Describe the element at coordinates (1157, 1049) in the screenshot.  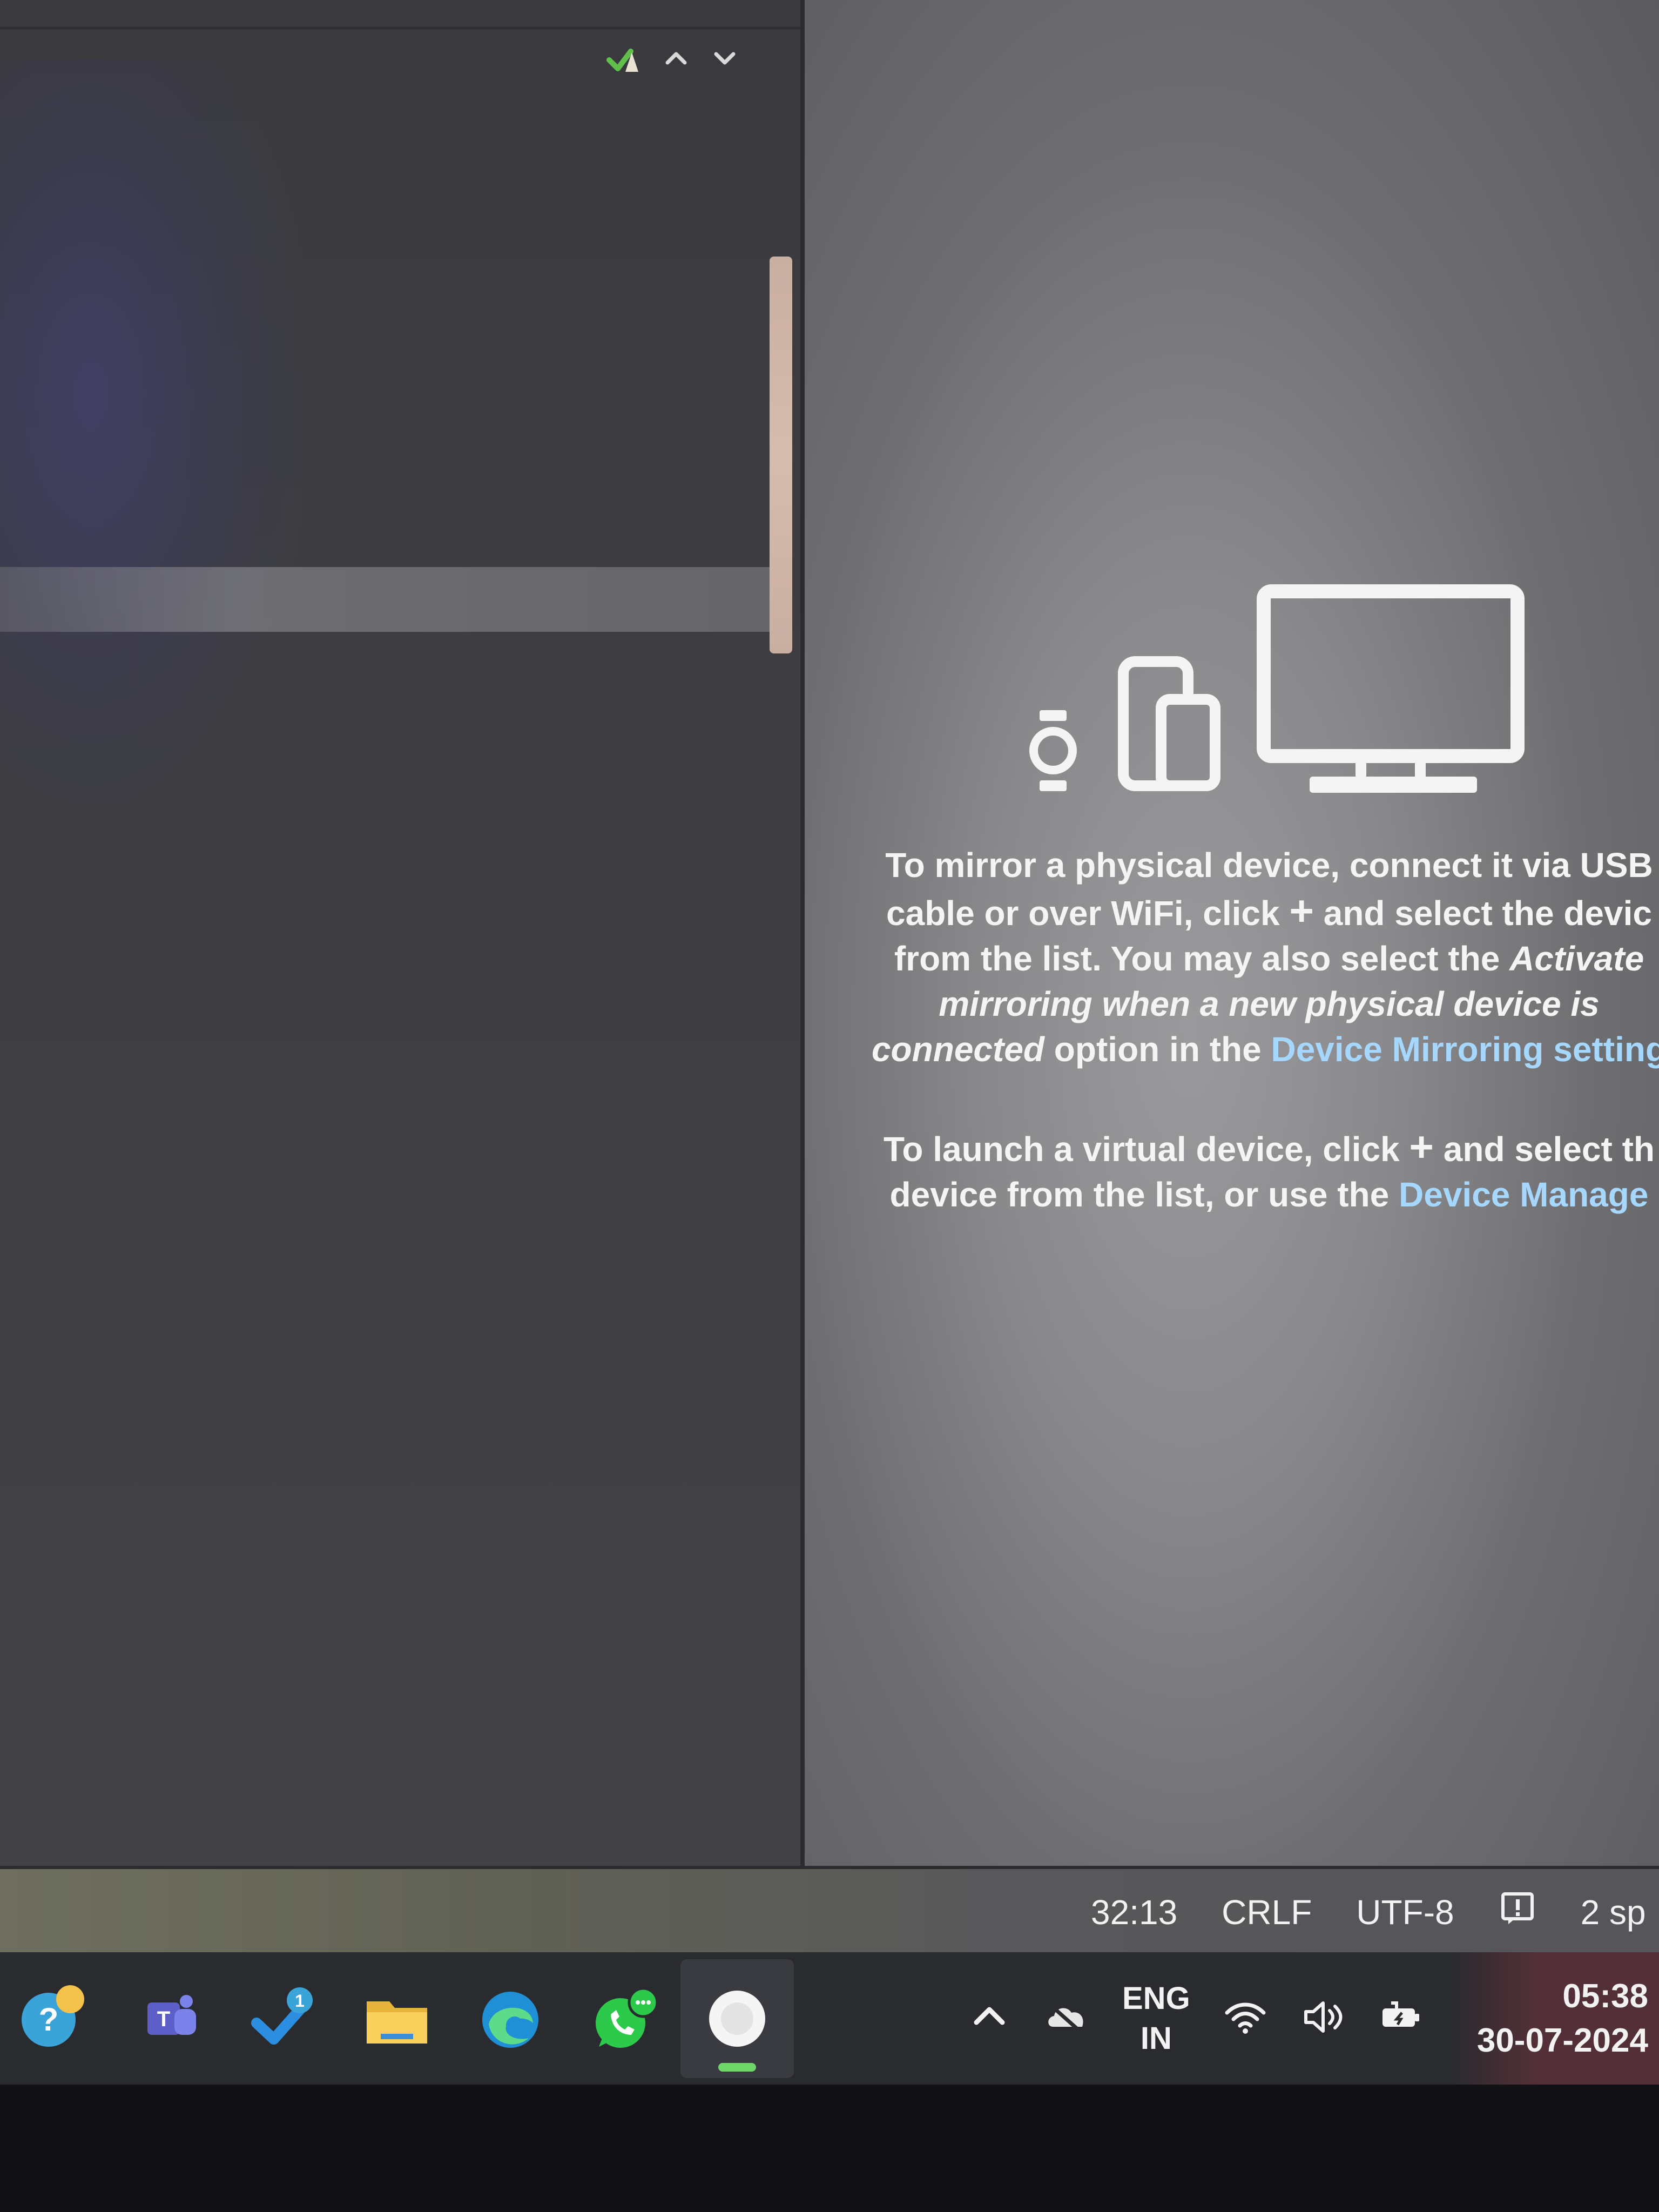
I see `mirror-text-5b: option in the` at that location.